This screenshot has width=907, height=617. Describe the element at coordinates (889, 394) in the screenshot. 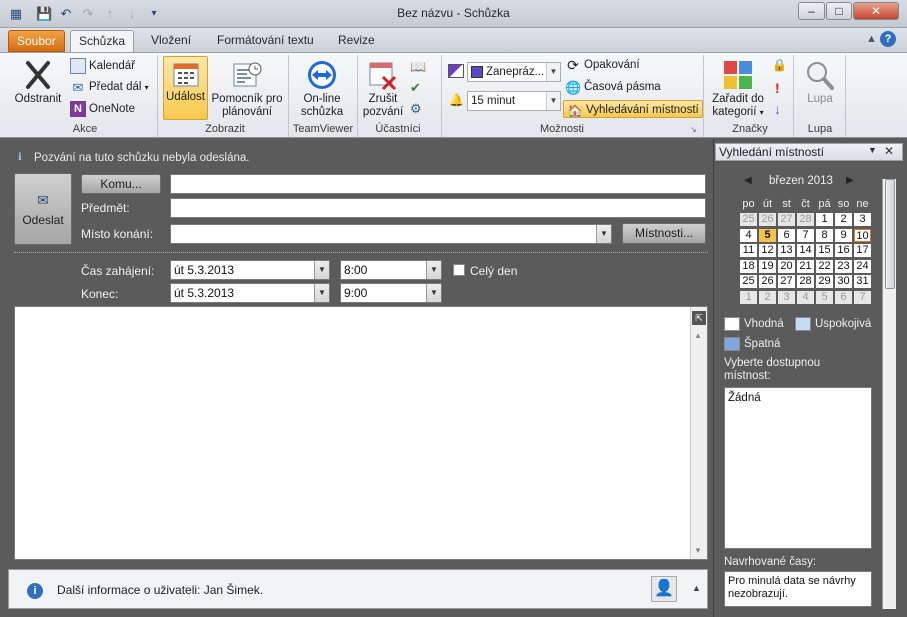

I see `pane-scrollbar` at that location.